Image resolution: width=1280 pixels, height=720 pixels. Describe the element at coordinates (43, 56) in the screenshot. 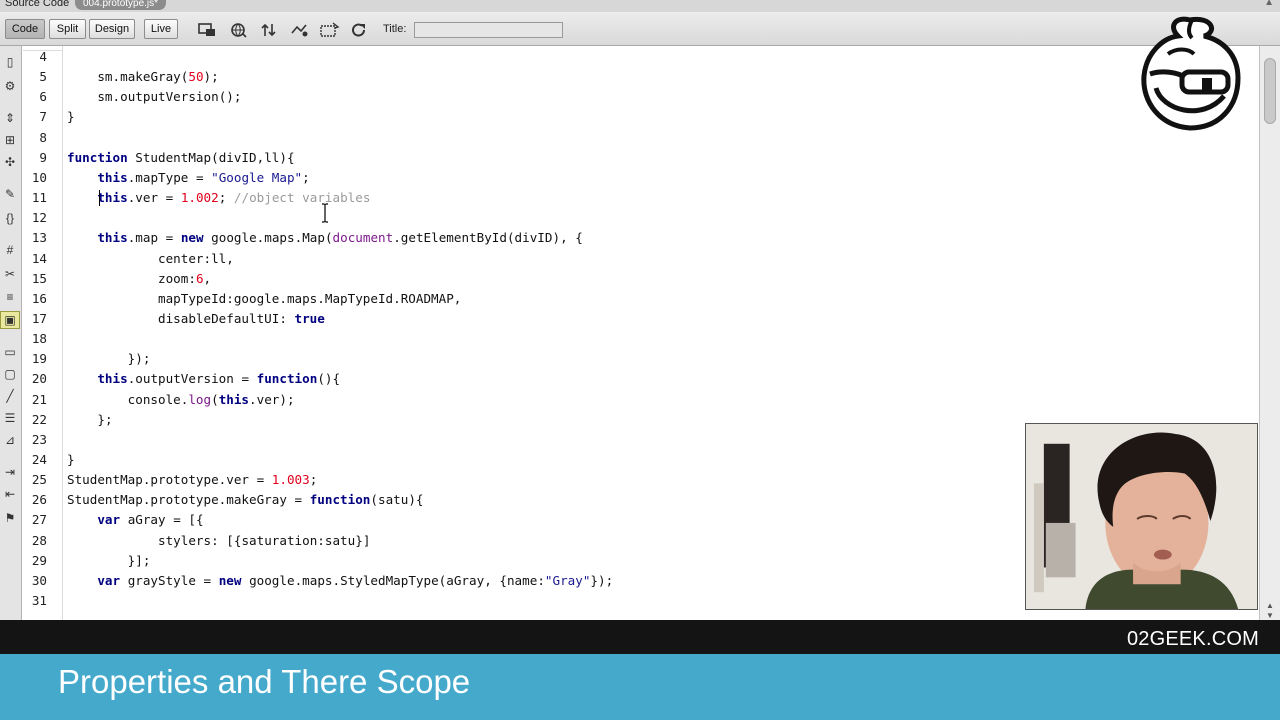

I see `line-number: 4` at that location.